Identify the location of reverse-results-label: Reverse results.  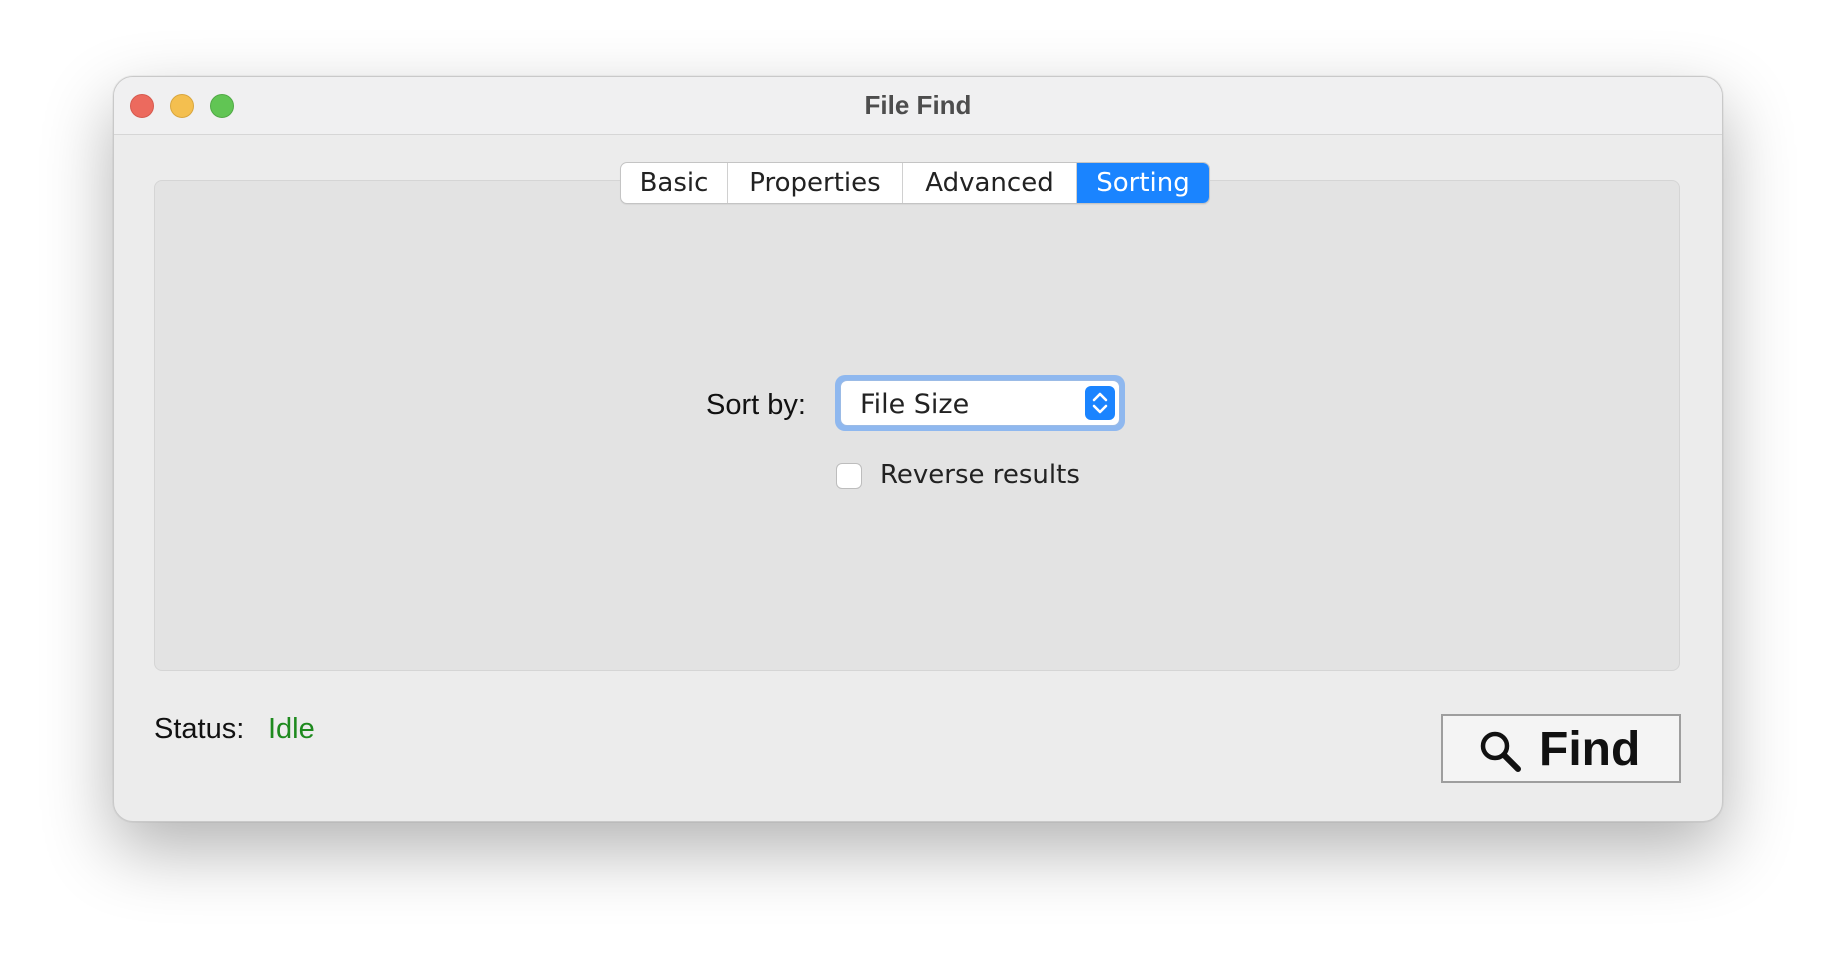
(980, 475).